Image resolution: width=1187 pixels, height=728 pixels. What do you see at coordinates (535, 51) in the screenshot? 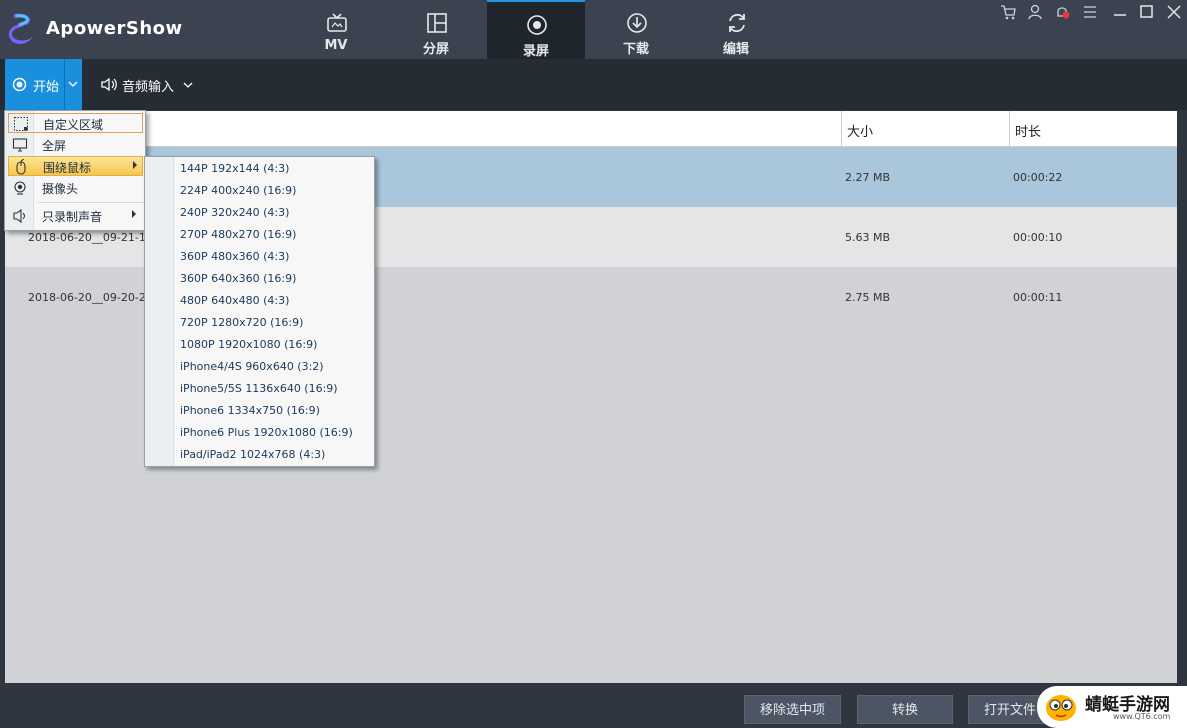
I see `tab-label: 录屏` at bounding box center [535, 51].